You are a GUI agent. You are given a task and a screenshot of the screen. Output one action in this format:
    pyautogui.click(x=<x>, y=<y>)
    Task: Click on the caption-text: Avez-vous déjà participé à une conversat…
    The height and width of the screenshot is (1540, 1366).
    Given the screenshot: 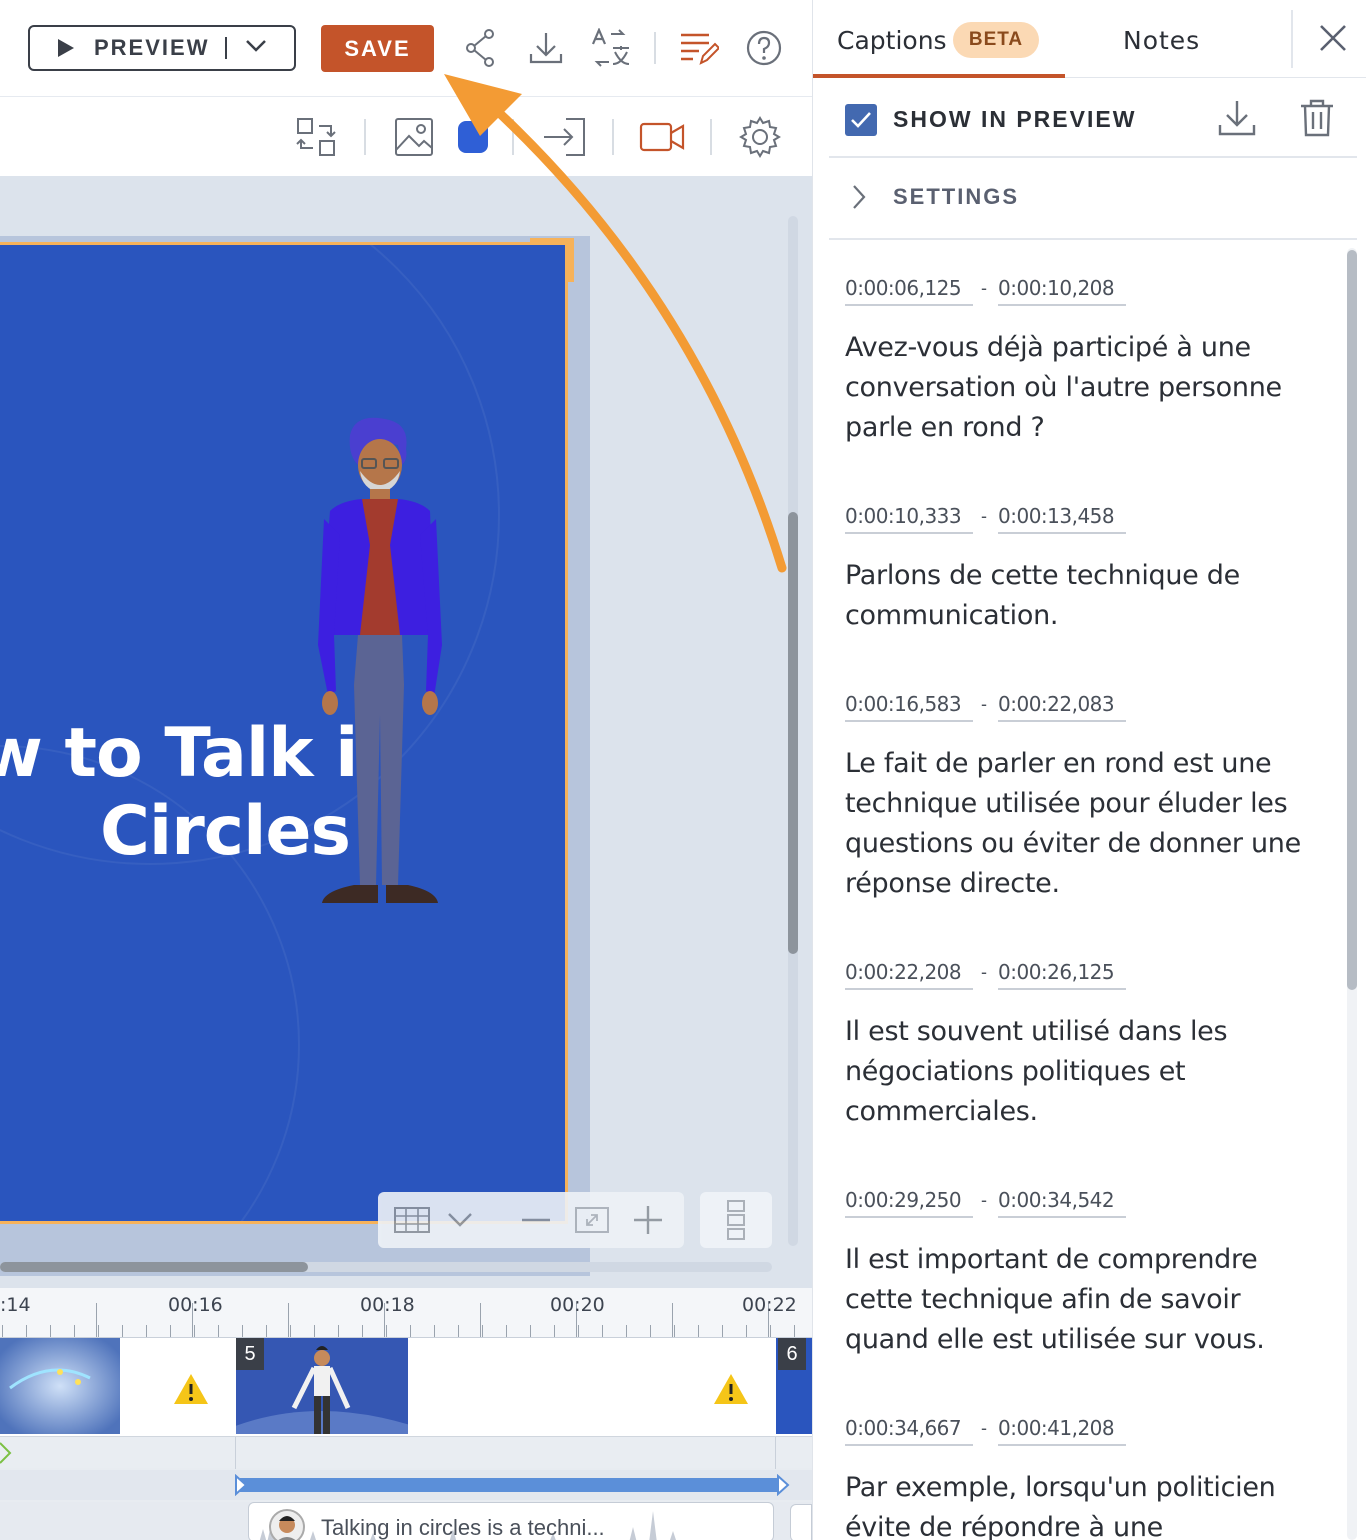 What is the action you would take?
    pyautogui.click(x=1080, y=388)
    